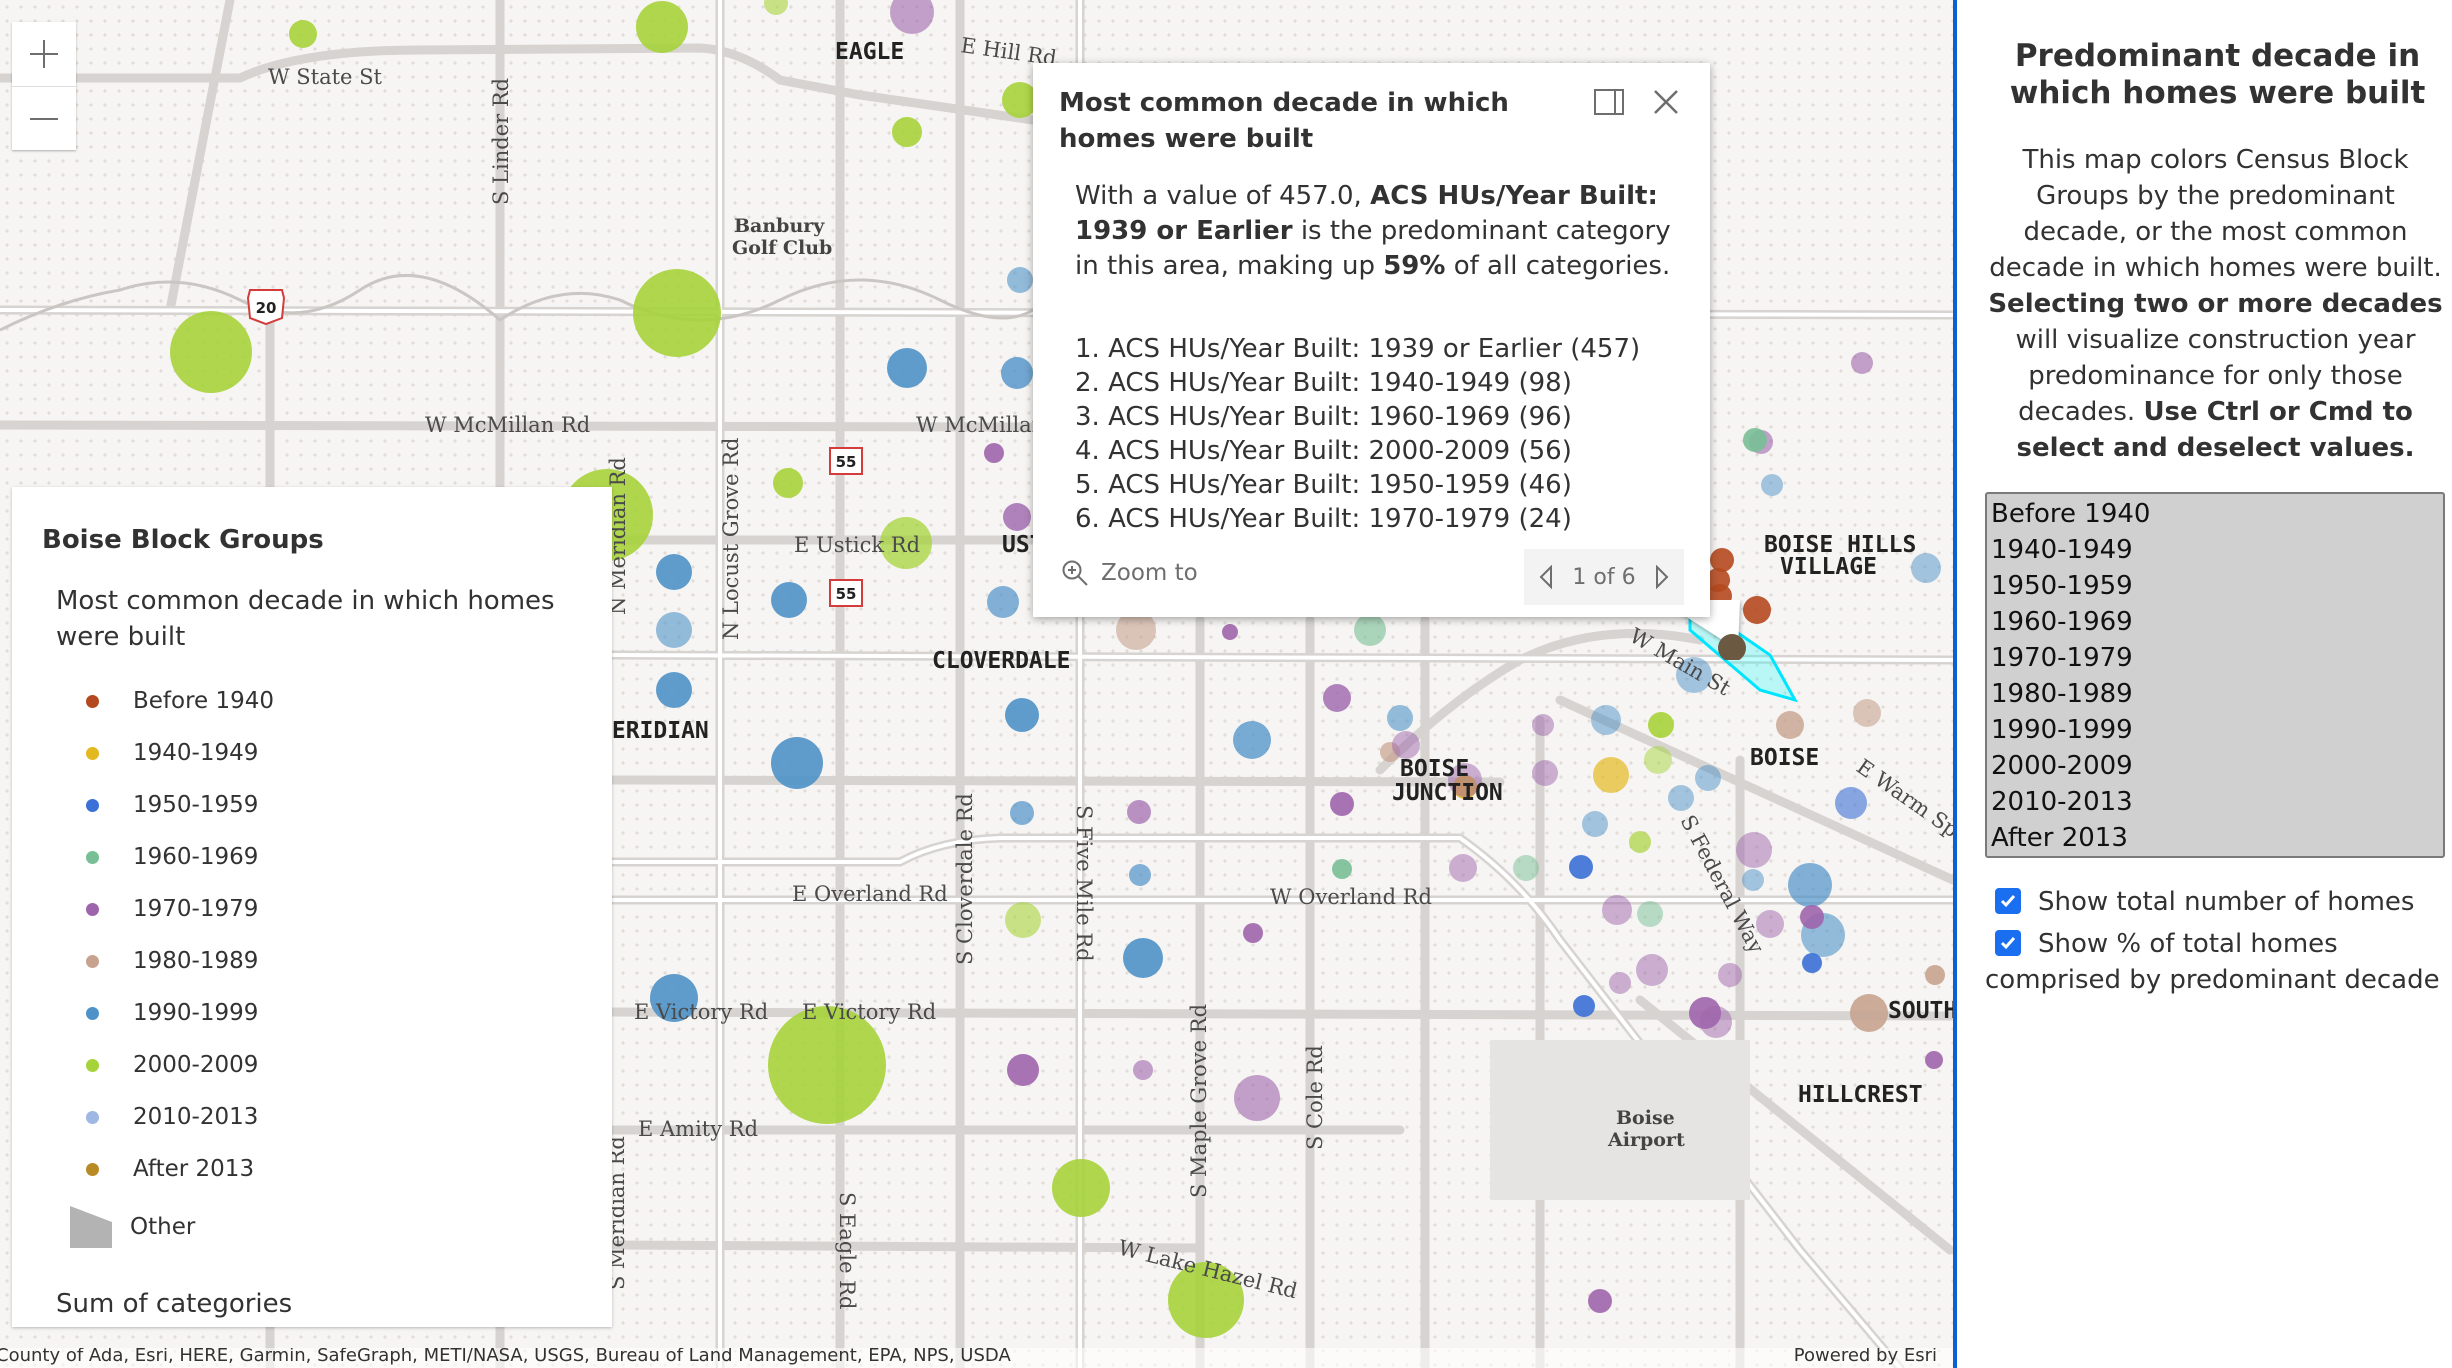 This screenshot has width=2452, height=1368. I want to click on zoom-to-button: Zoom to, so click(1129, 573).